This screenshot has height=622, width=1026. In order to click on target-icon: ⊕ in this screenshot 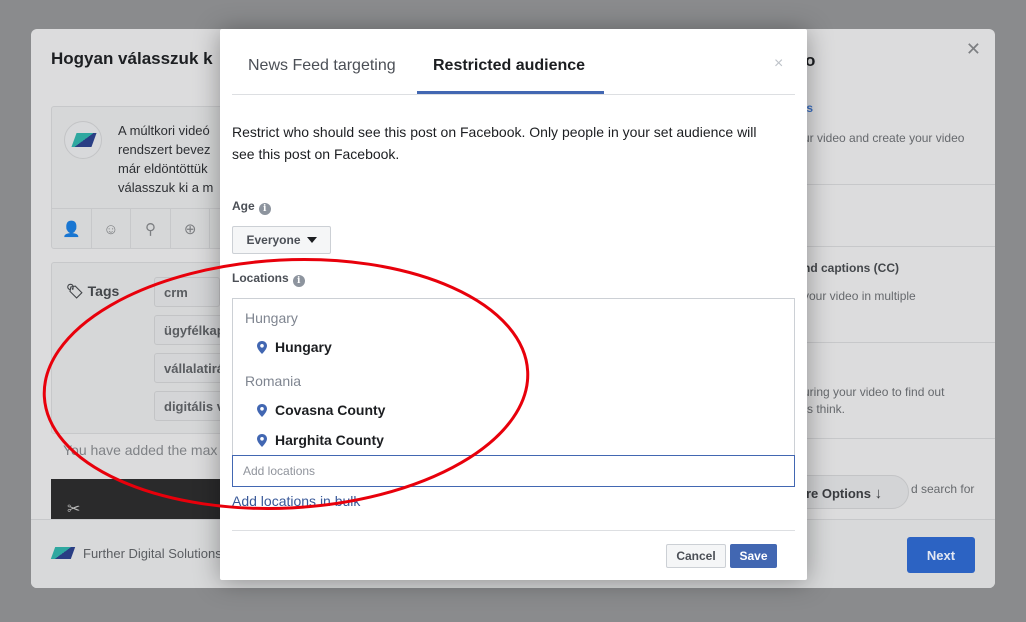, I will do `click(191, 229)`.